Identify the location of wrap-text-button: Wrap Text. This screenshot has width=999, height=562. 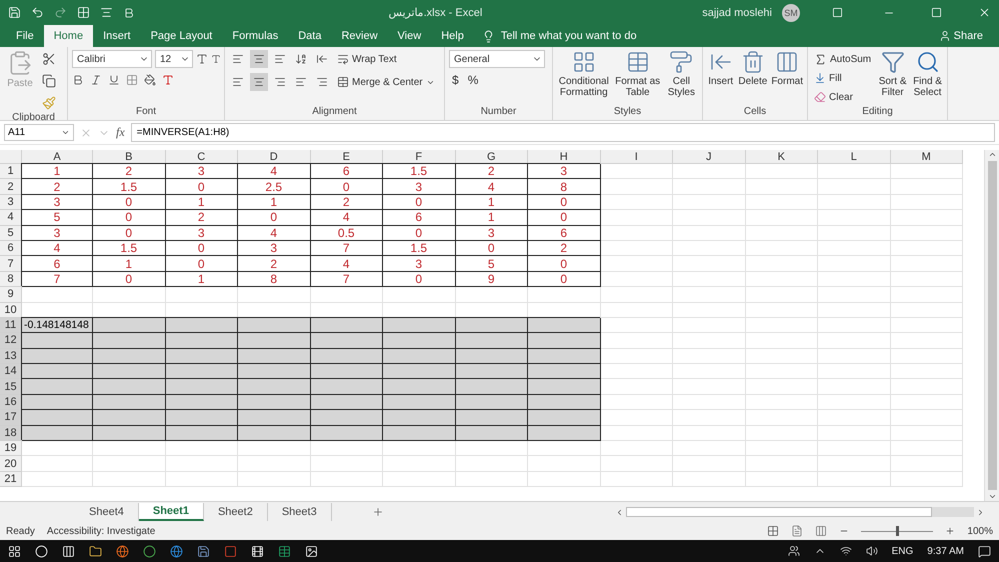
(386, 59).